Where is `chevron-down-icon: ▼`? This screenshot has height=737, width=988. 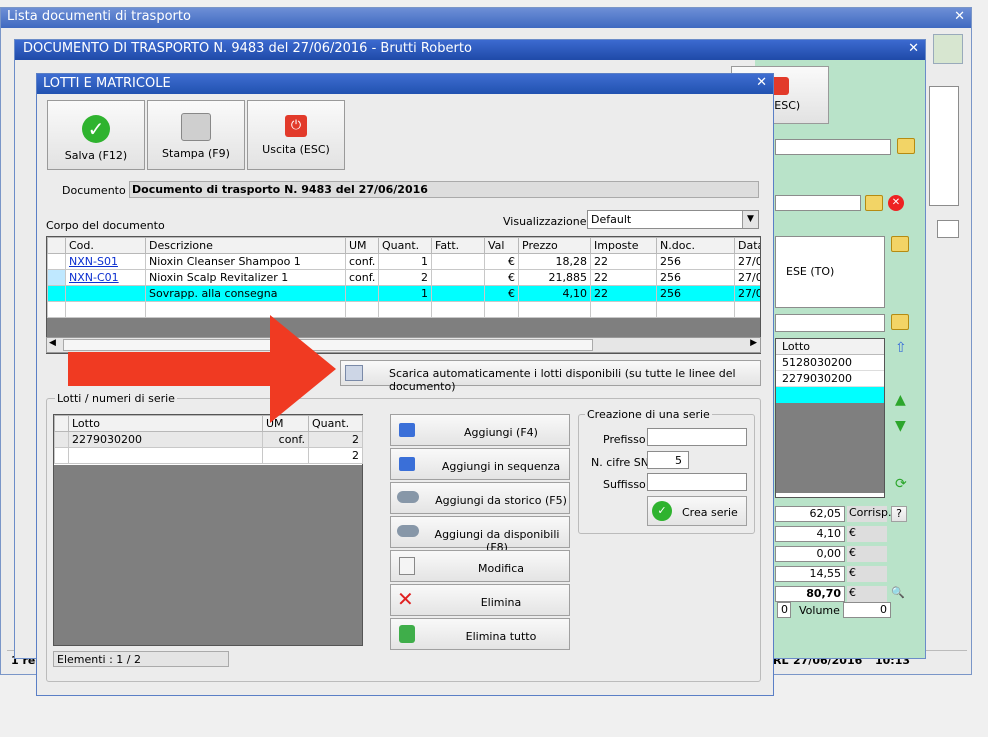 chevron-down-icon: ▼ is located at coordinates (750, 219).